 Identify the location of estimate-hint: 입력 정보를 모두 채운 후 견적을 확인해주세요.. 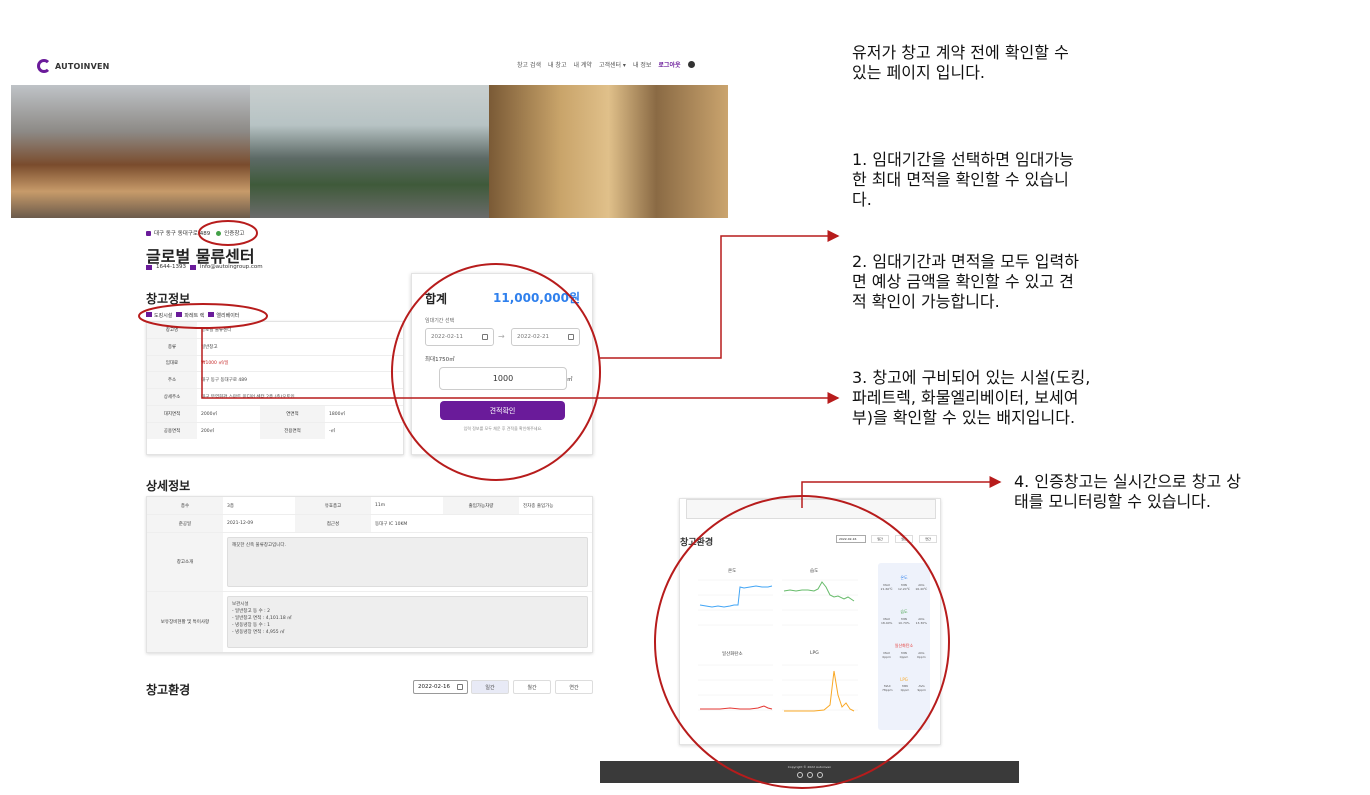
(503, 428).